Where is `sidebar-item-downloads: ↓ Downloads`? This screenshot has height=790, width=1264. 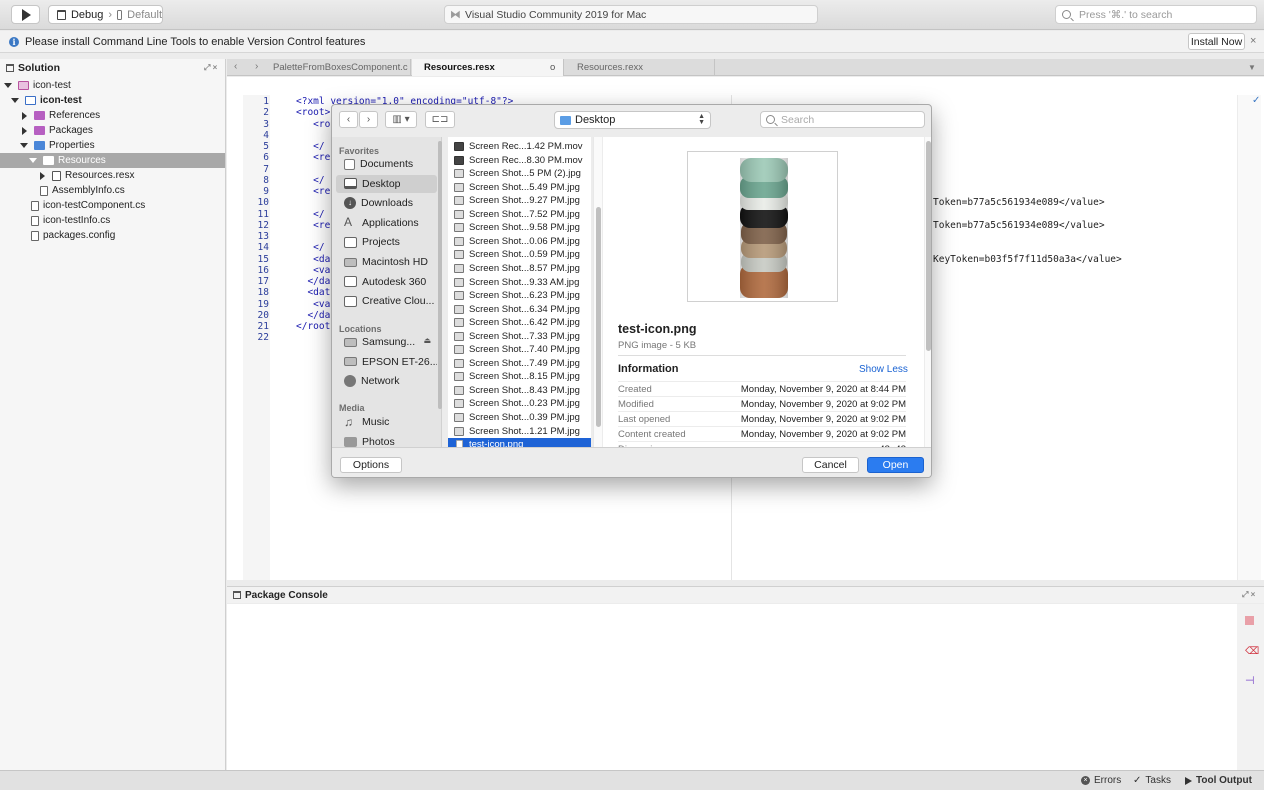
sidebar-item-downloads: ↓ Downloads is located at coordinates (386, 203).